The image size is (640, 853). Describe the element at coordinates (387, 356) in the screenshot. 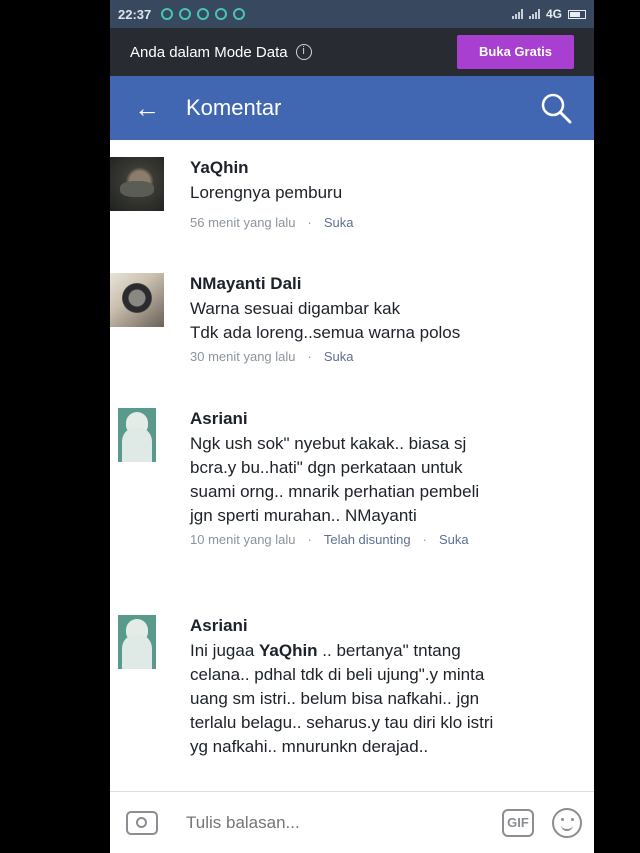

I see `comment-meta: 30 menit yang lalu · Suka` at that location.